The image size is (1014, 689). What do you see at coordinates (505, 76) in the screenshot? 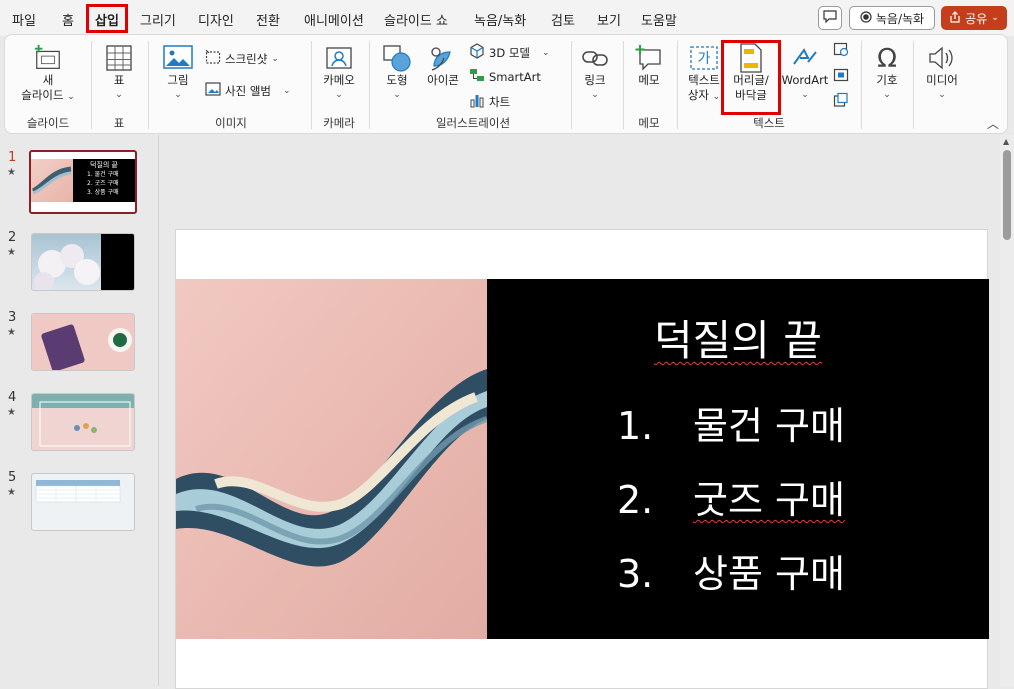
I see `smartart-button: SmartArt` at bounding box center [505, 76].